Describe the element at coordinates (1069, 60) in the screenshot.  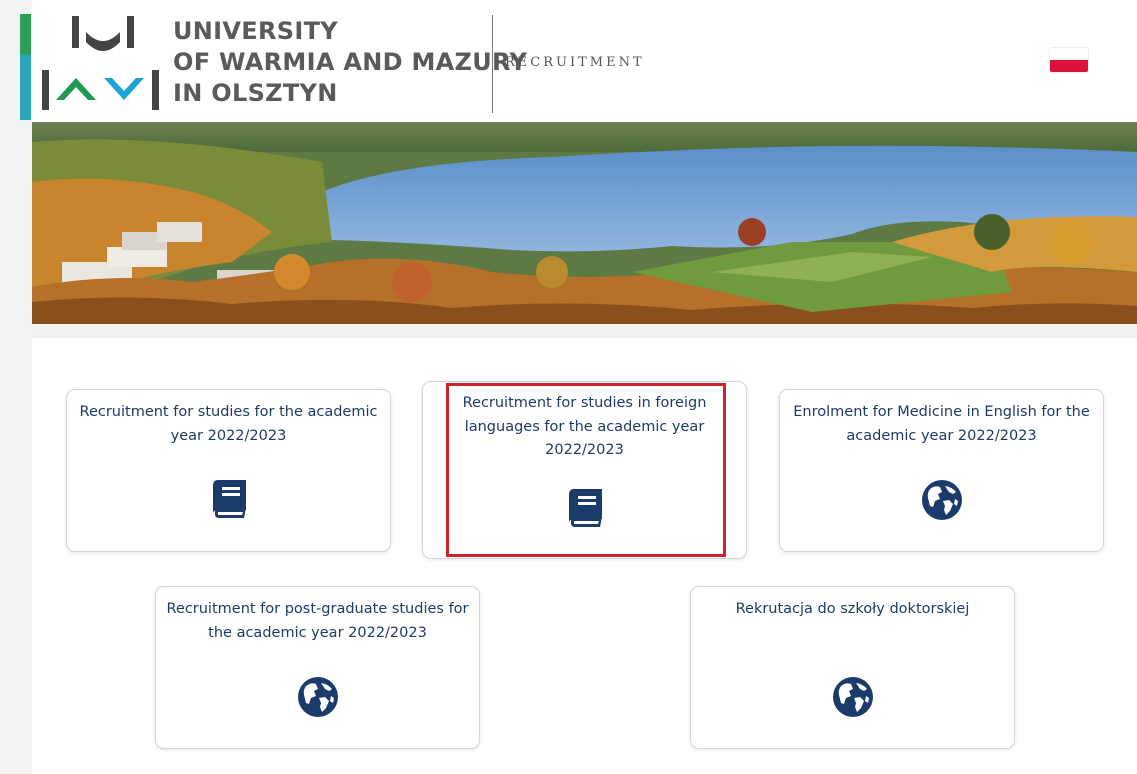
I see `language-flag-icon` at that location.